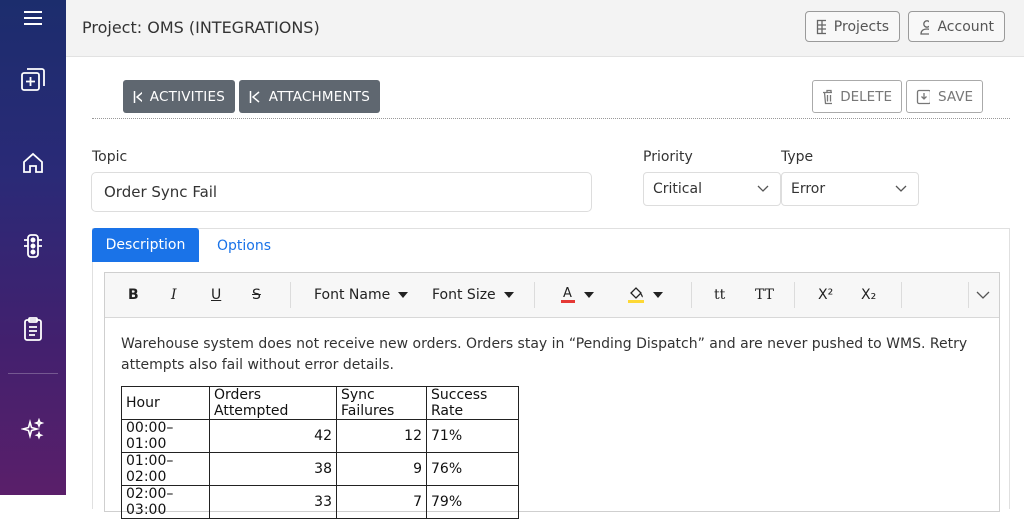 This screenshot has width=1024, height=519. I want to click on menu-icon, so click(33, 18).